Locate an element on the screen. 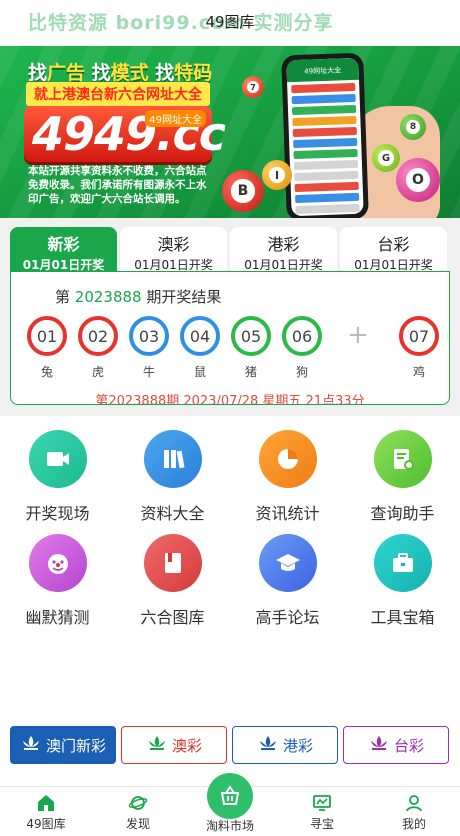 The width and height of the screenshot is (460, 836). banner-subheadline: 就上港澳台新六合网址大全 is located at coordinates (118, 94).